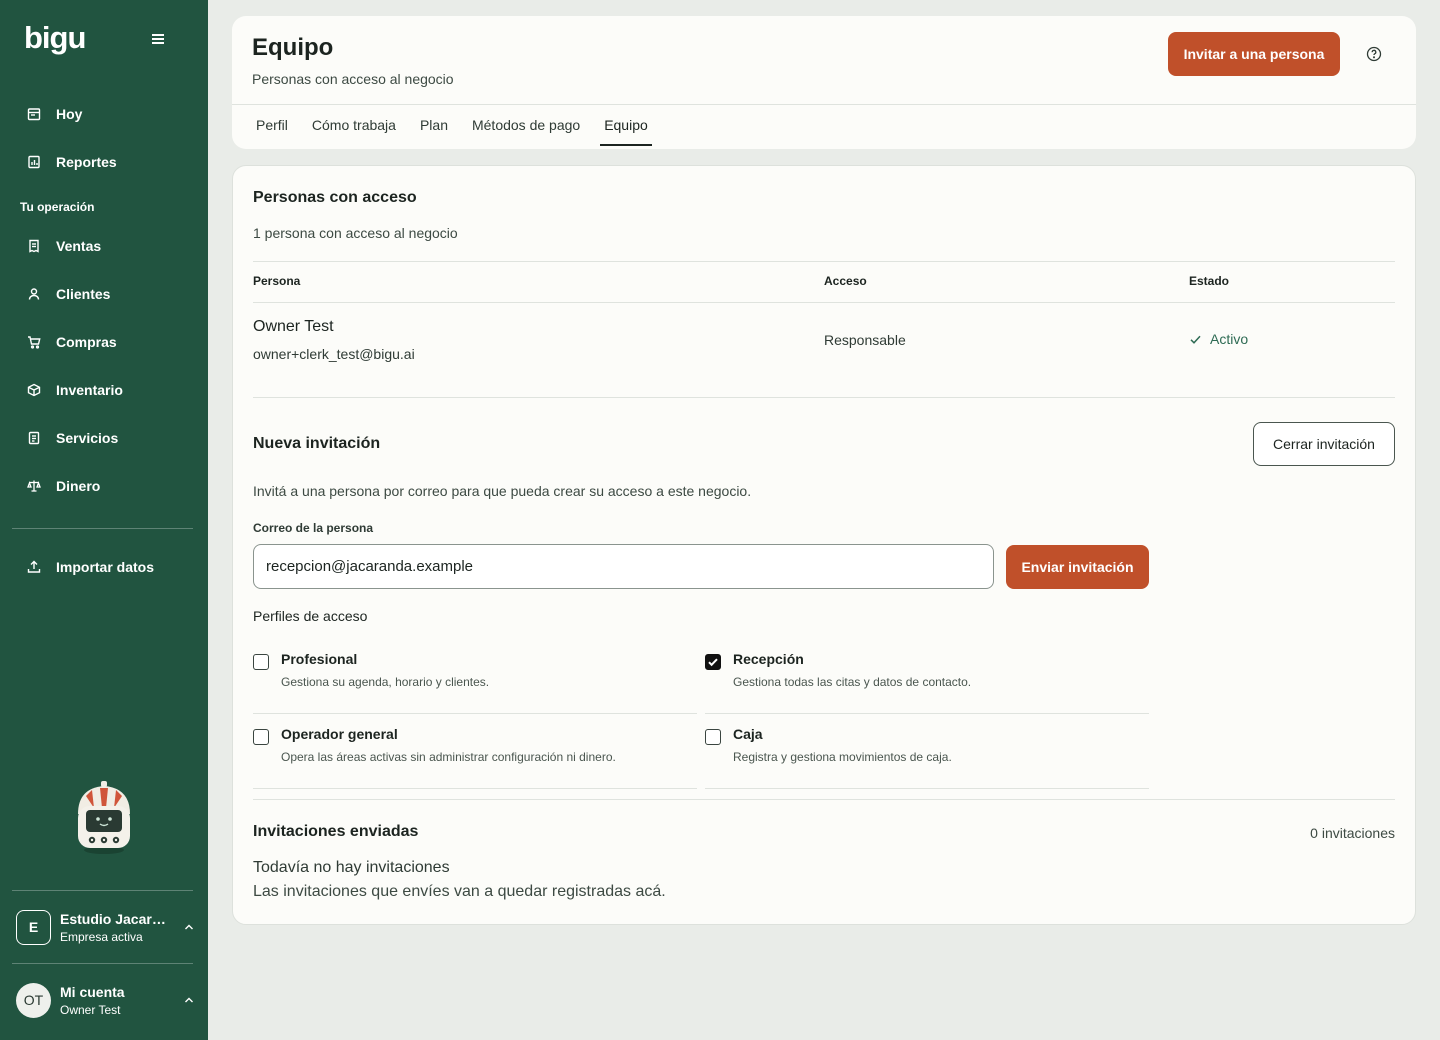 Image resolution: width=1440 pixels, height=1040 pixels. What do you see at coordinates (1229, 339) in the screenshot?
I see `status-label: Activo` at bounding box center [1229, 339].